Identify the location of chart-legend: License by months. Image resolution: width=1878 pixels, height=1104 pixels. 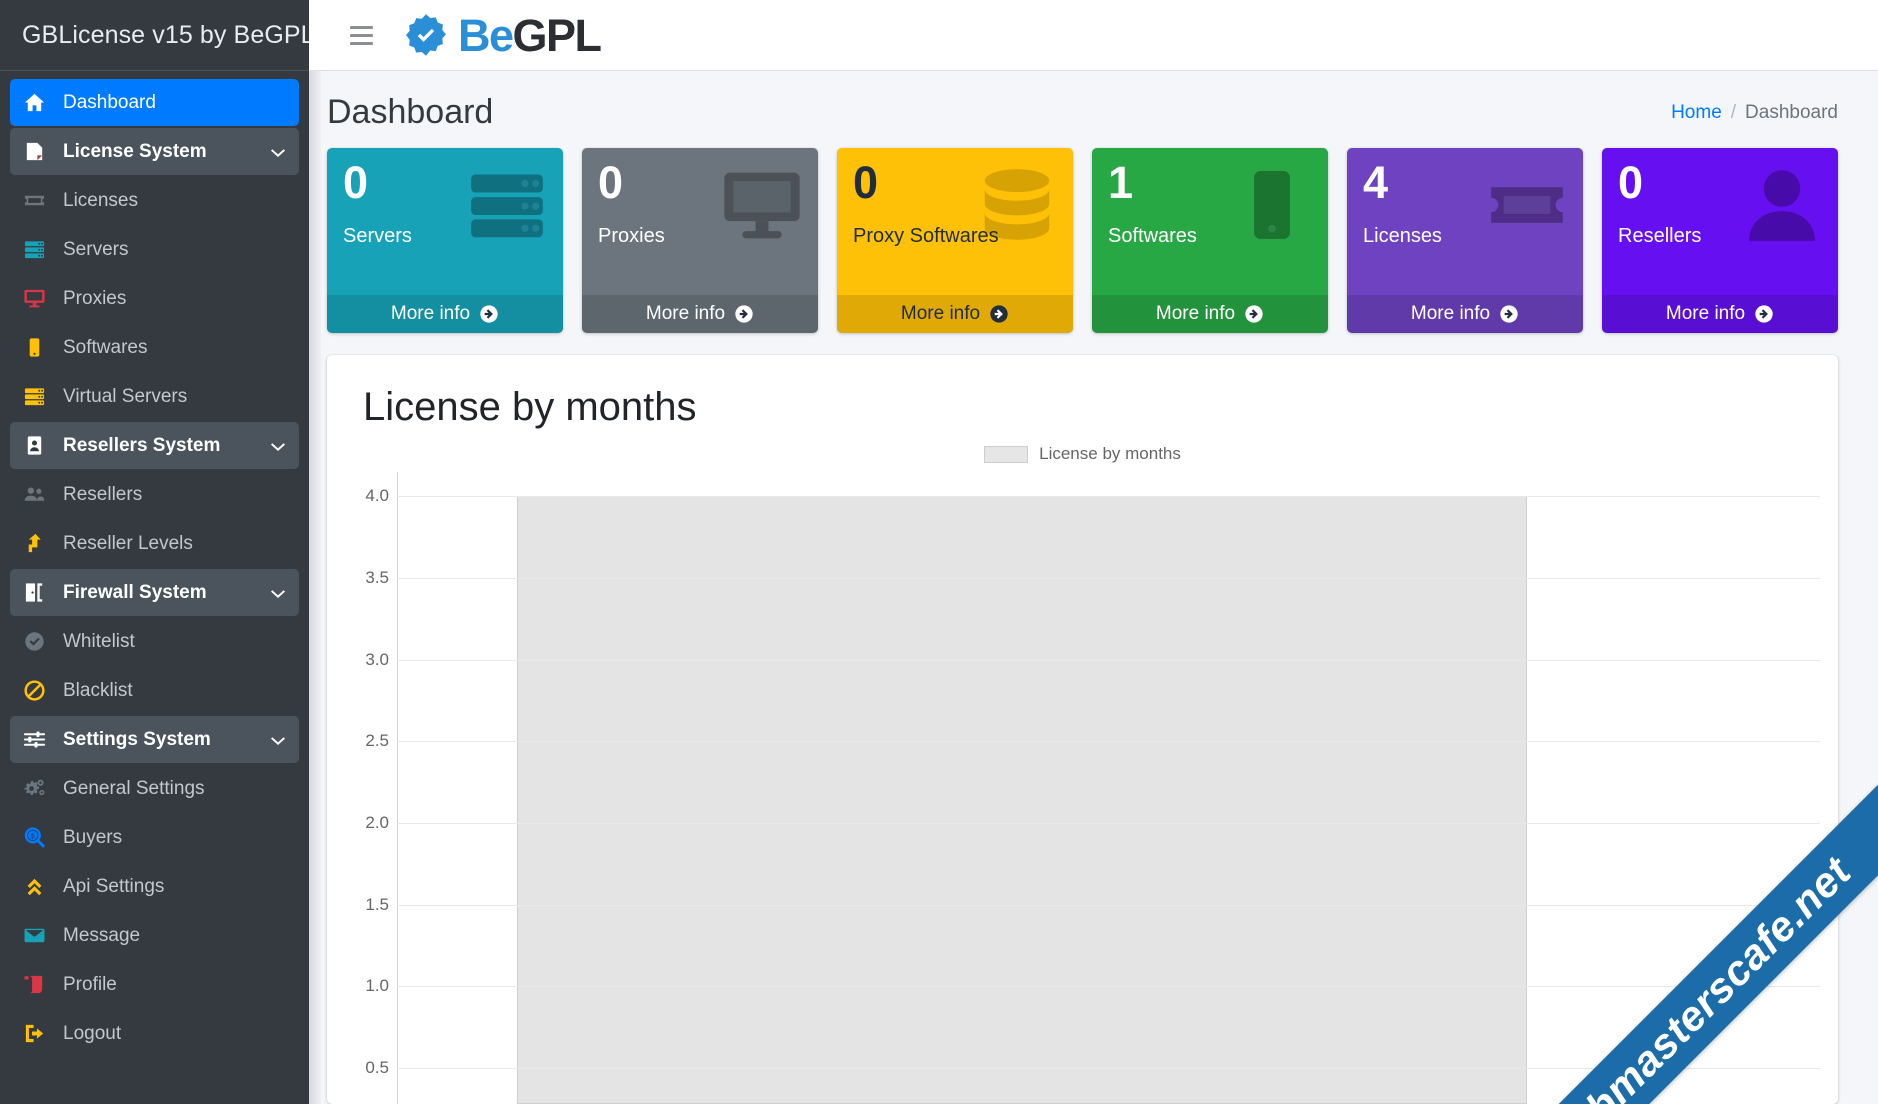
(1082, 454).